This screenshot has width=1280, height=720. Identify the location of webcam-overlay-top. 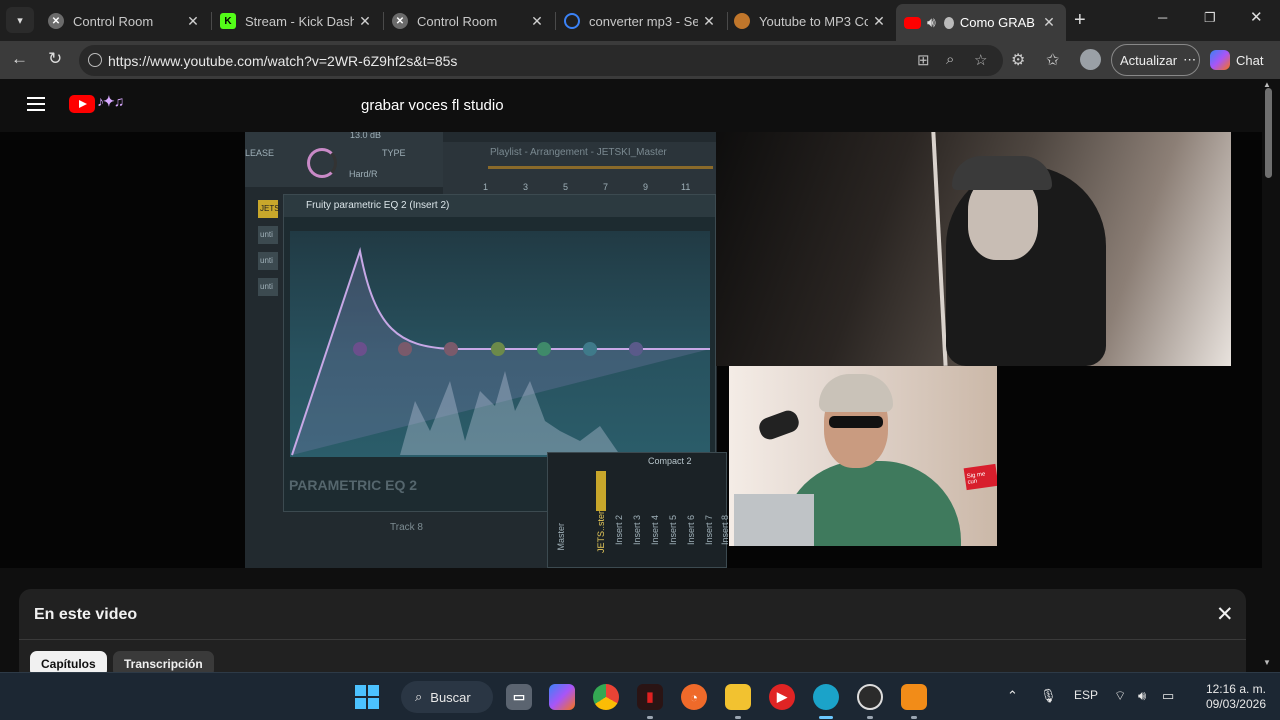
(973, 249).